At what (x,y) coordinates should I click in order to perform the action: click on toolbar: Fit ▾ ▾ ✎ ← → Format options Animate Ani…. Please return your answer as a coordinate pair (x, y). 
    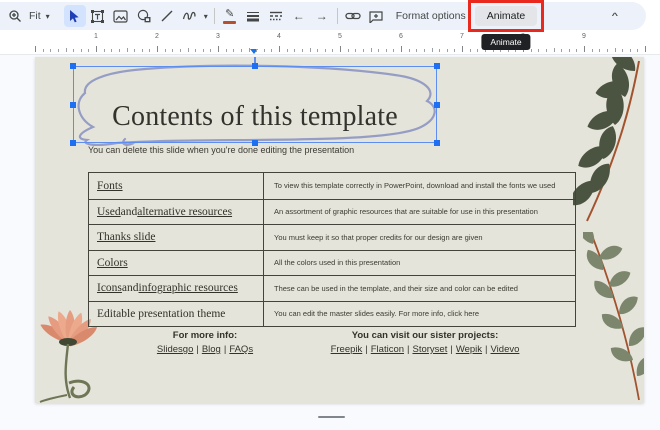
    Looking at the image, I should click on (323, 25).